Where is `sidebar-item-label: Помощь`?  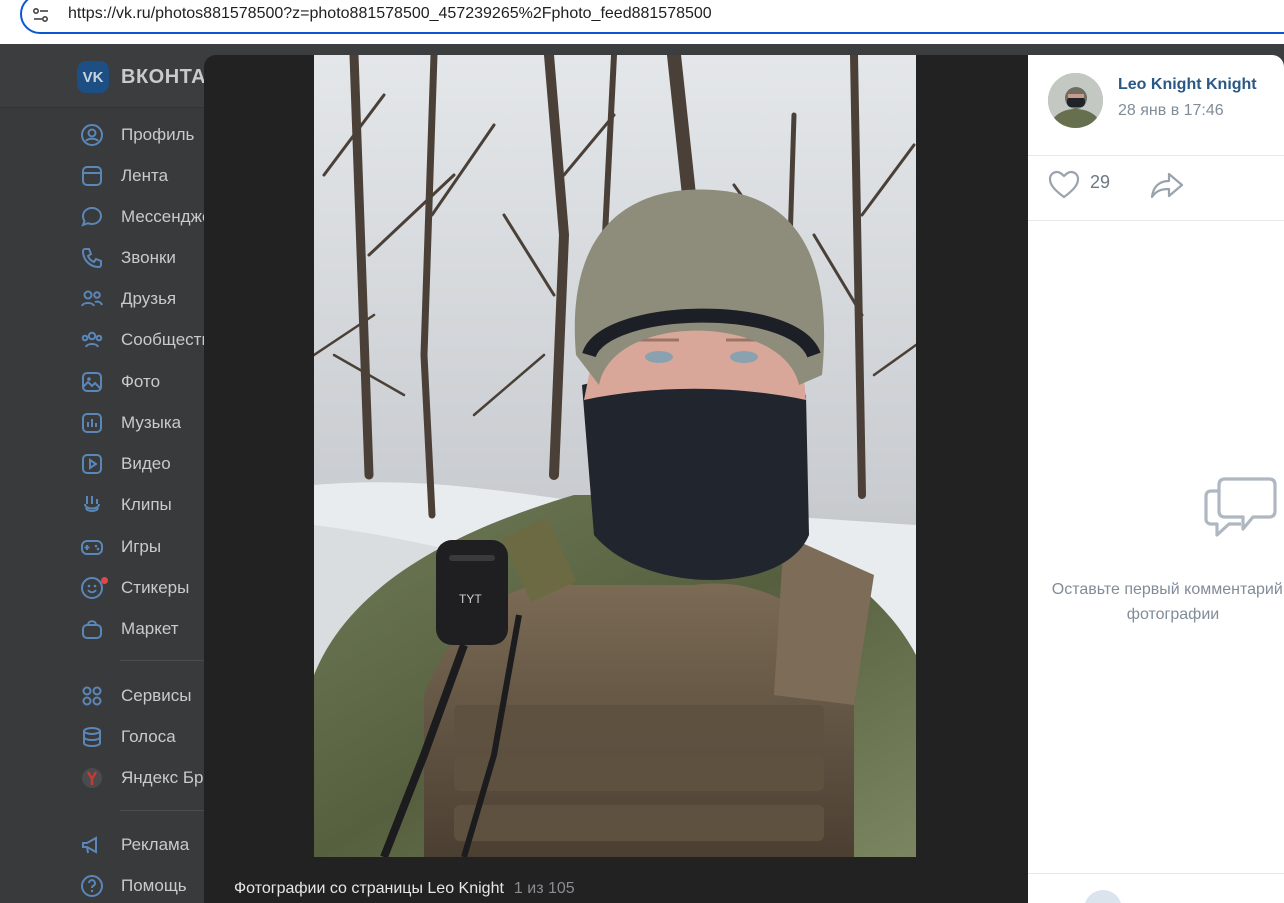
sidebar-item-label: Помощь is located at coordinates (154, 885).